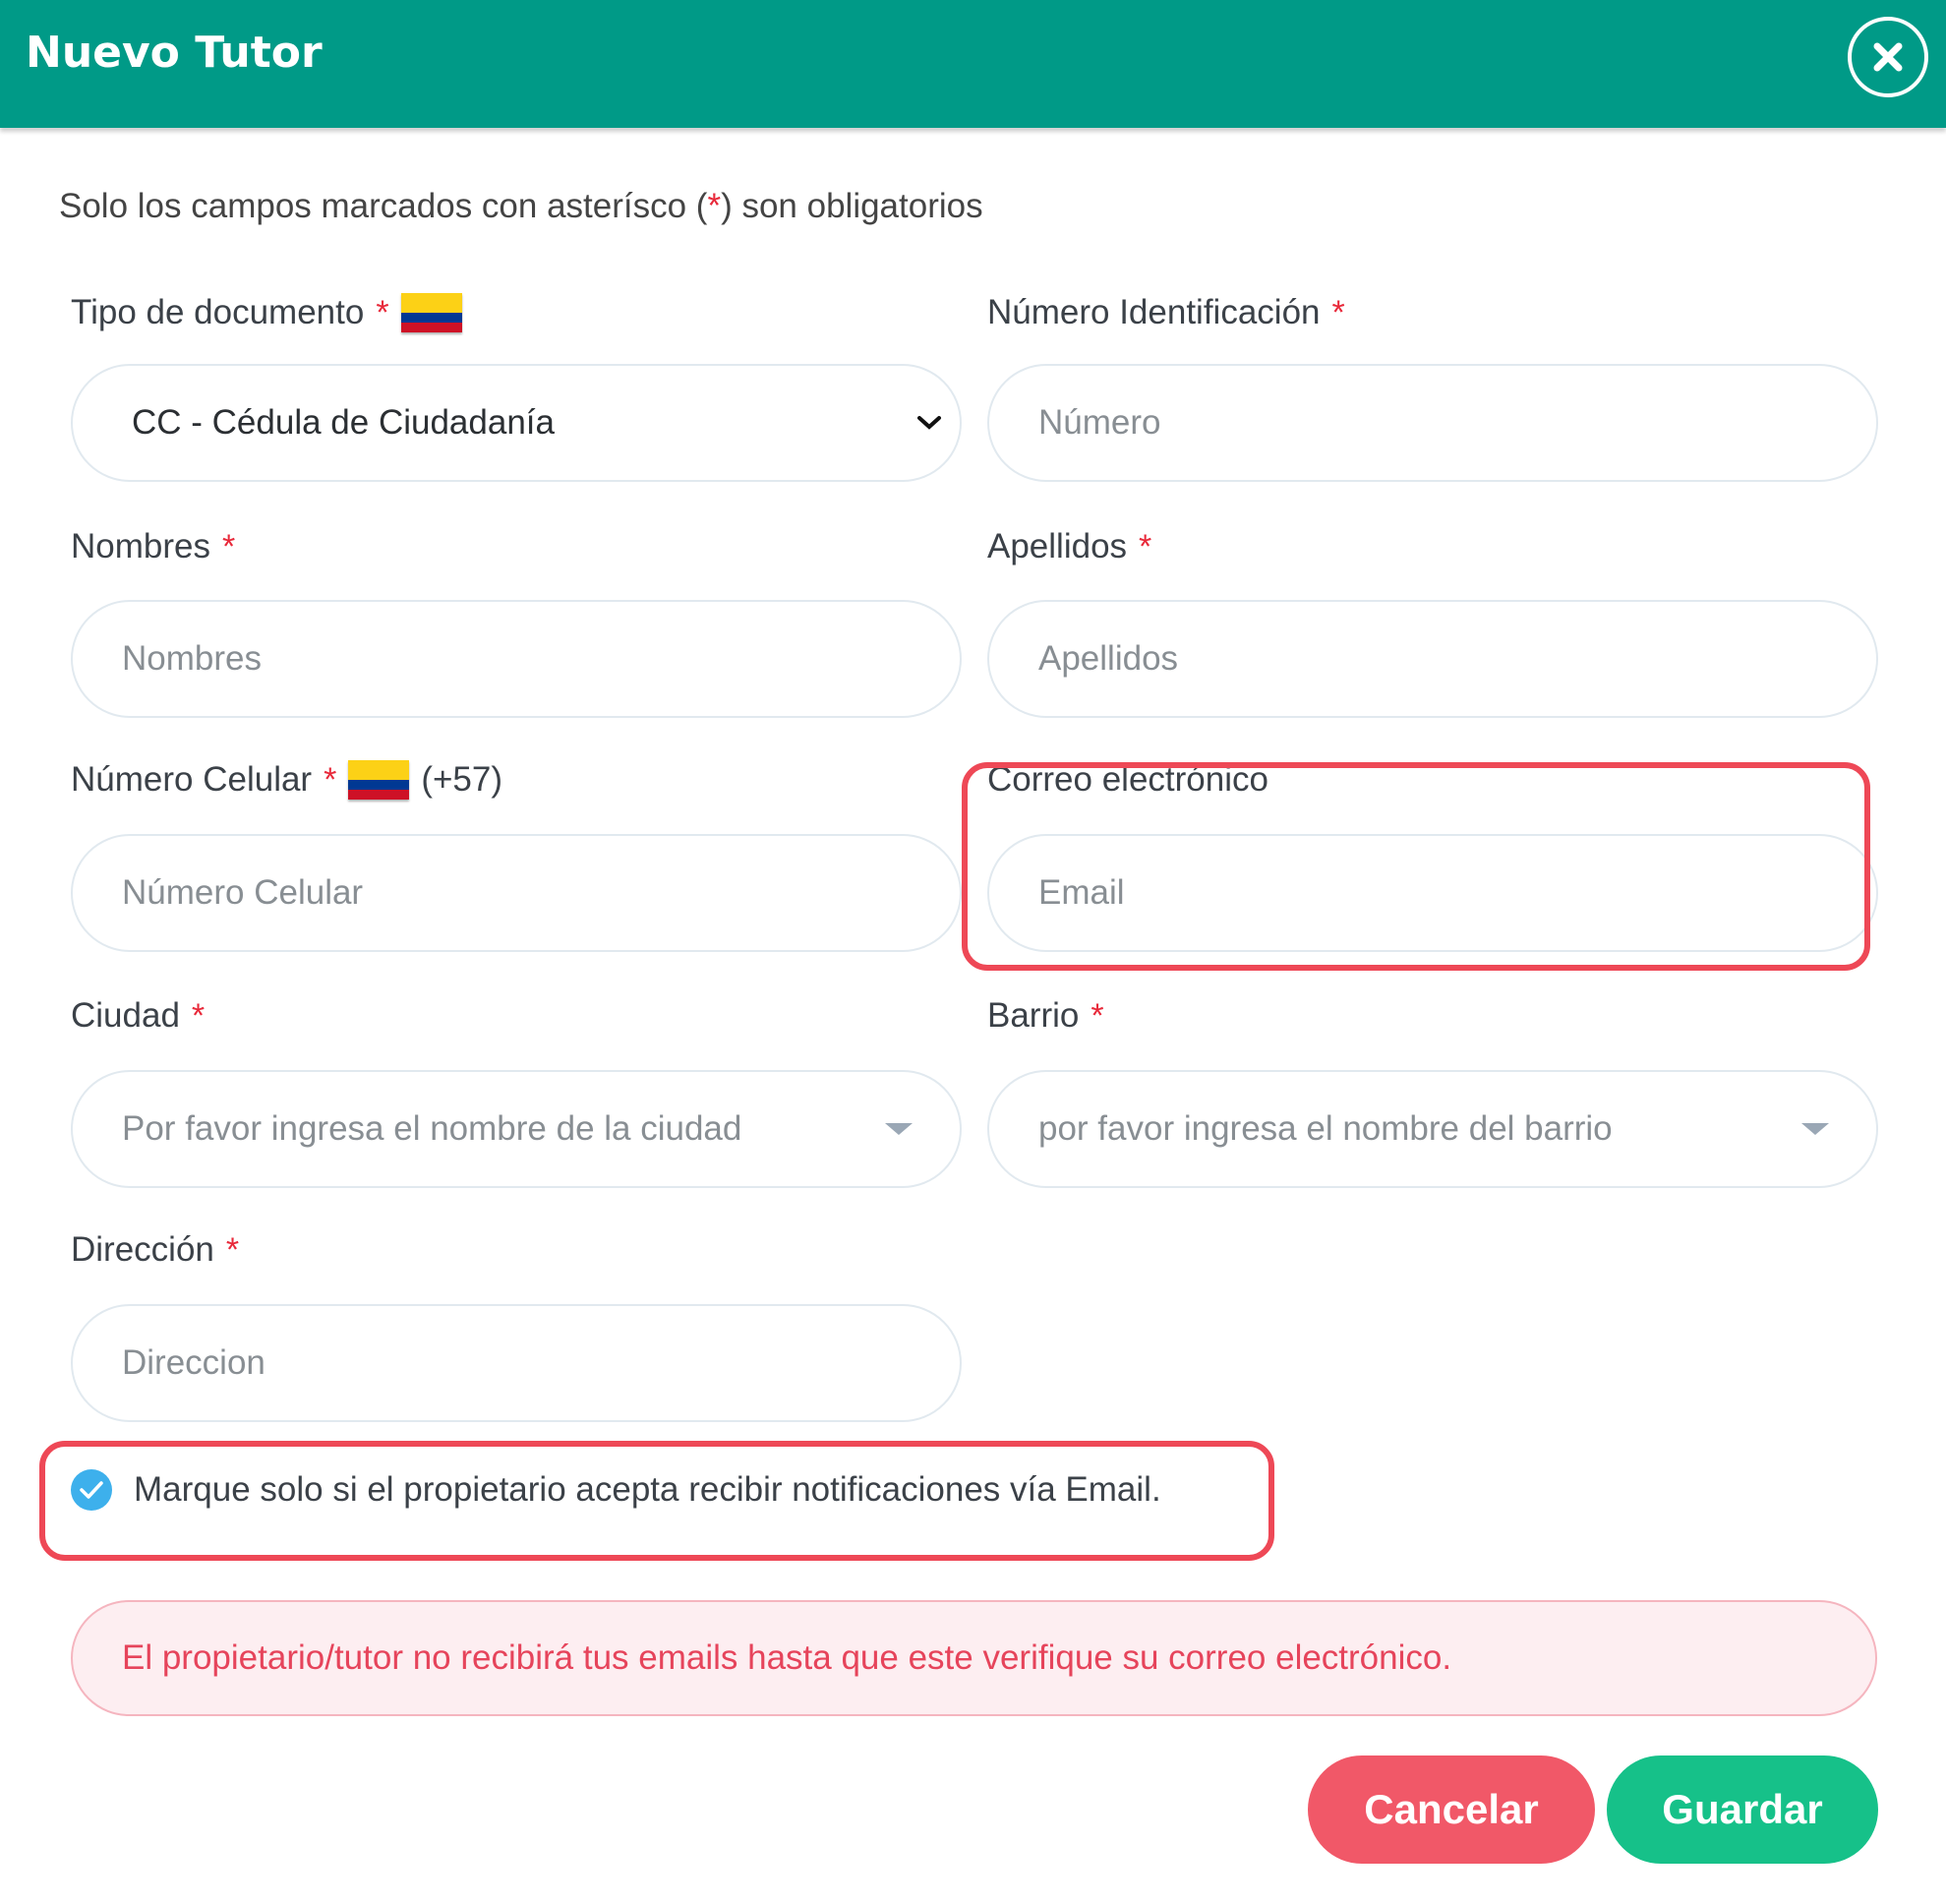  Describe the element at coordinates (1451, 1809) in the screenshot. I see `cancel-button: Cancelar` at that location.